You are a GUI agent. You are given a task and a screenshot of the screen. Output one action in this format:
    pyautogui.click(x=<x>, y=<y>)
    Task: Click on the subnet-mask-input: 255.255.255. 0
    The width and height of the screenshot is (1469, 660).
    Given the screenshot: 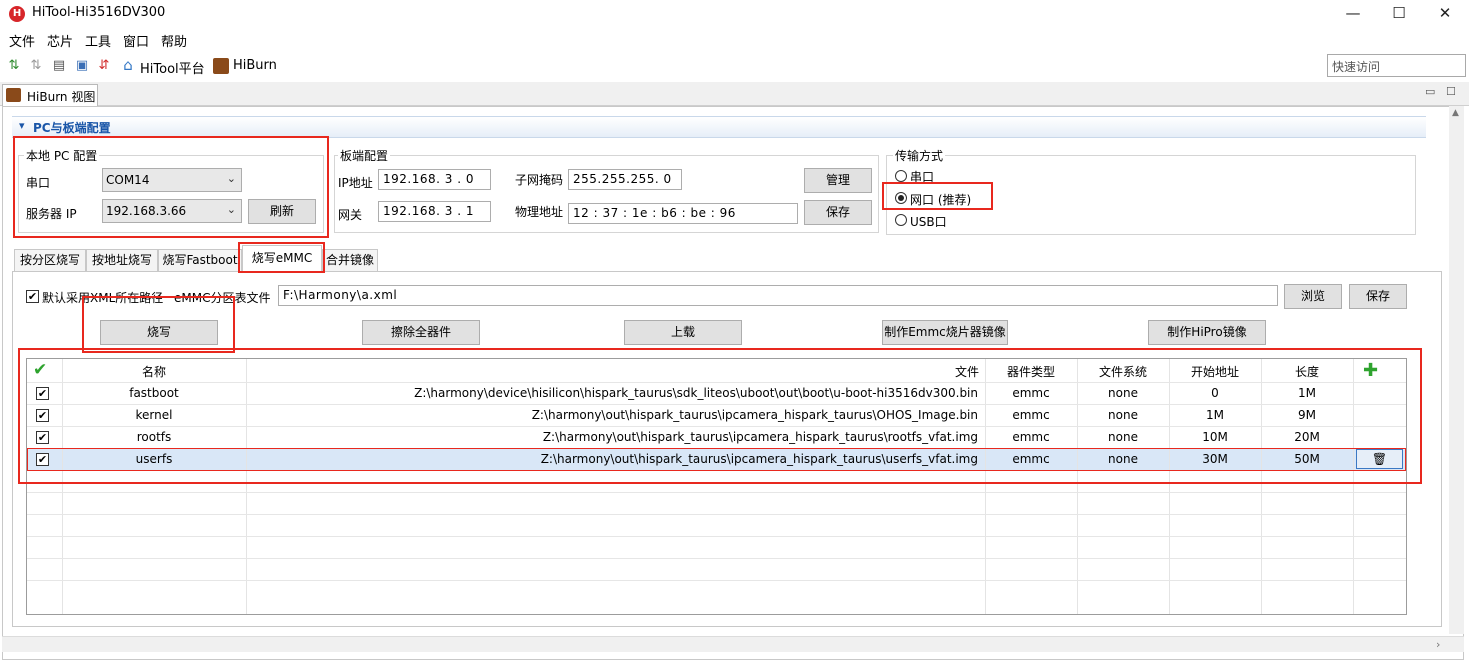 What is the action you would take?
    pyautogui.click(x=625, y=179)
    